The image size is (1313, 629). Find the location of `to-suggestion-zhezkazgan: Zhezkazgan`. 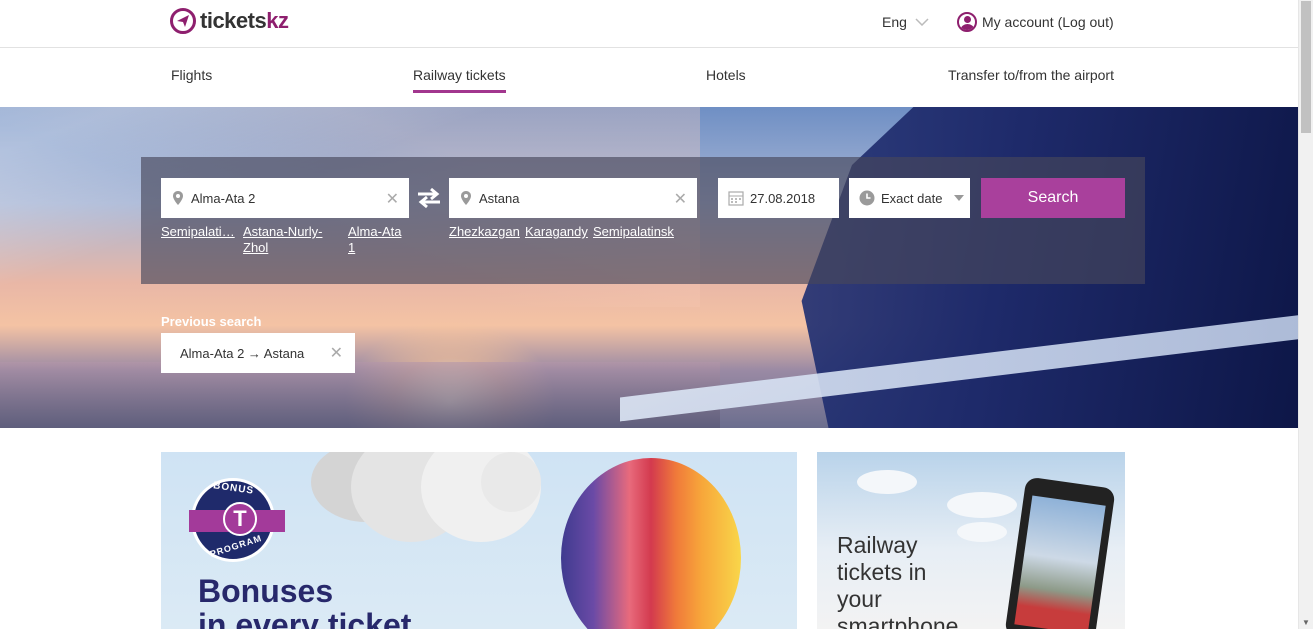

to-suggestion-zhezkazgan: Zhezkazgan is located at coordinates (484, 232).